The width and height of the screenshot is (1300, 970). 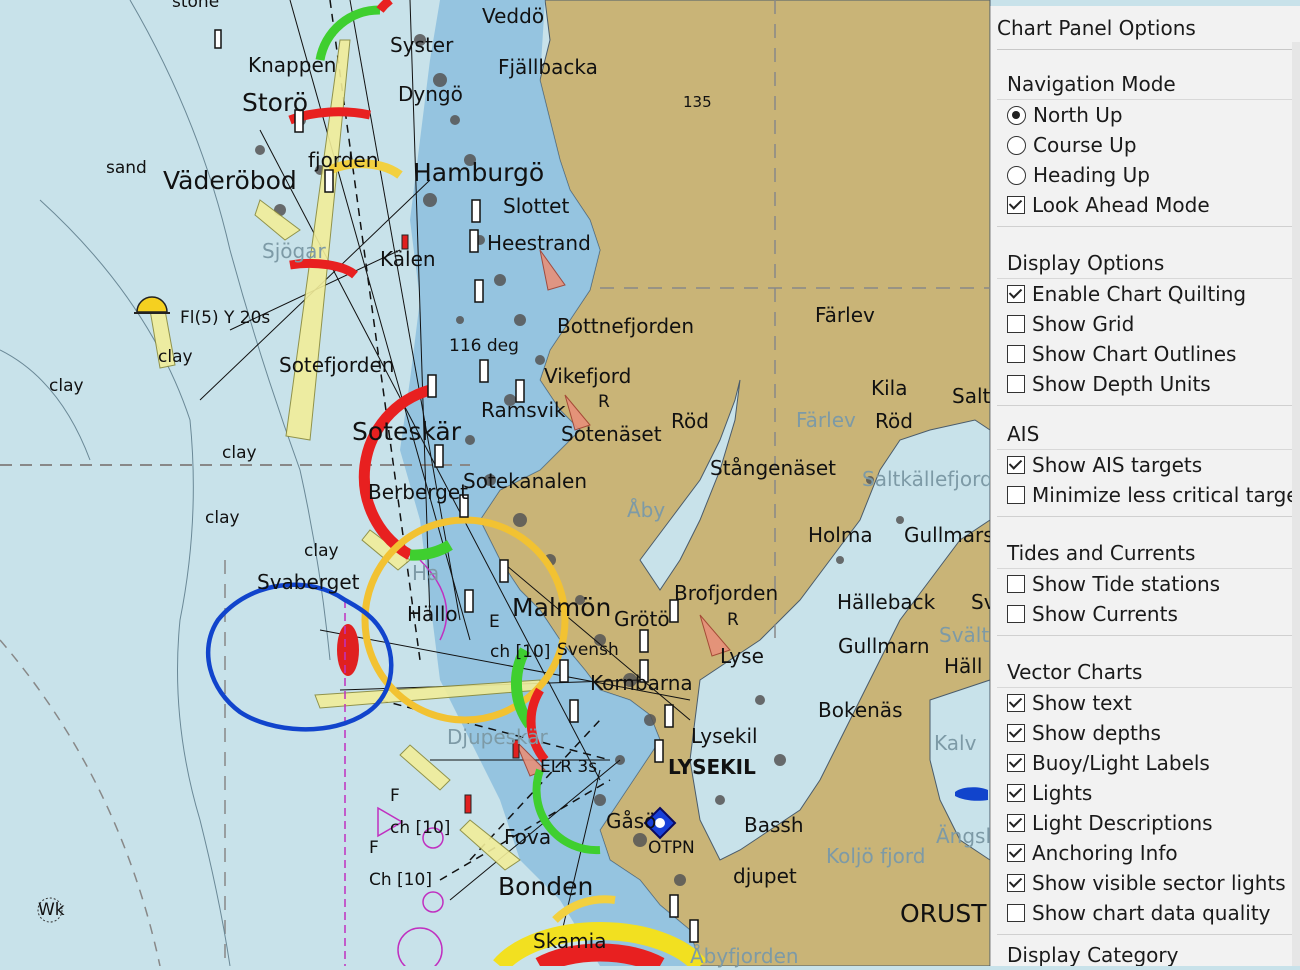 What do you see at coordinates (1144, 145) in the screenshot?
I see `radio-course-up: Course Up` at bounding box center [1144, 145].